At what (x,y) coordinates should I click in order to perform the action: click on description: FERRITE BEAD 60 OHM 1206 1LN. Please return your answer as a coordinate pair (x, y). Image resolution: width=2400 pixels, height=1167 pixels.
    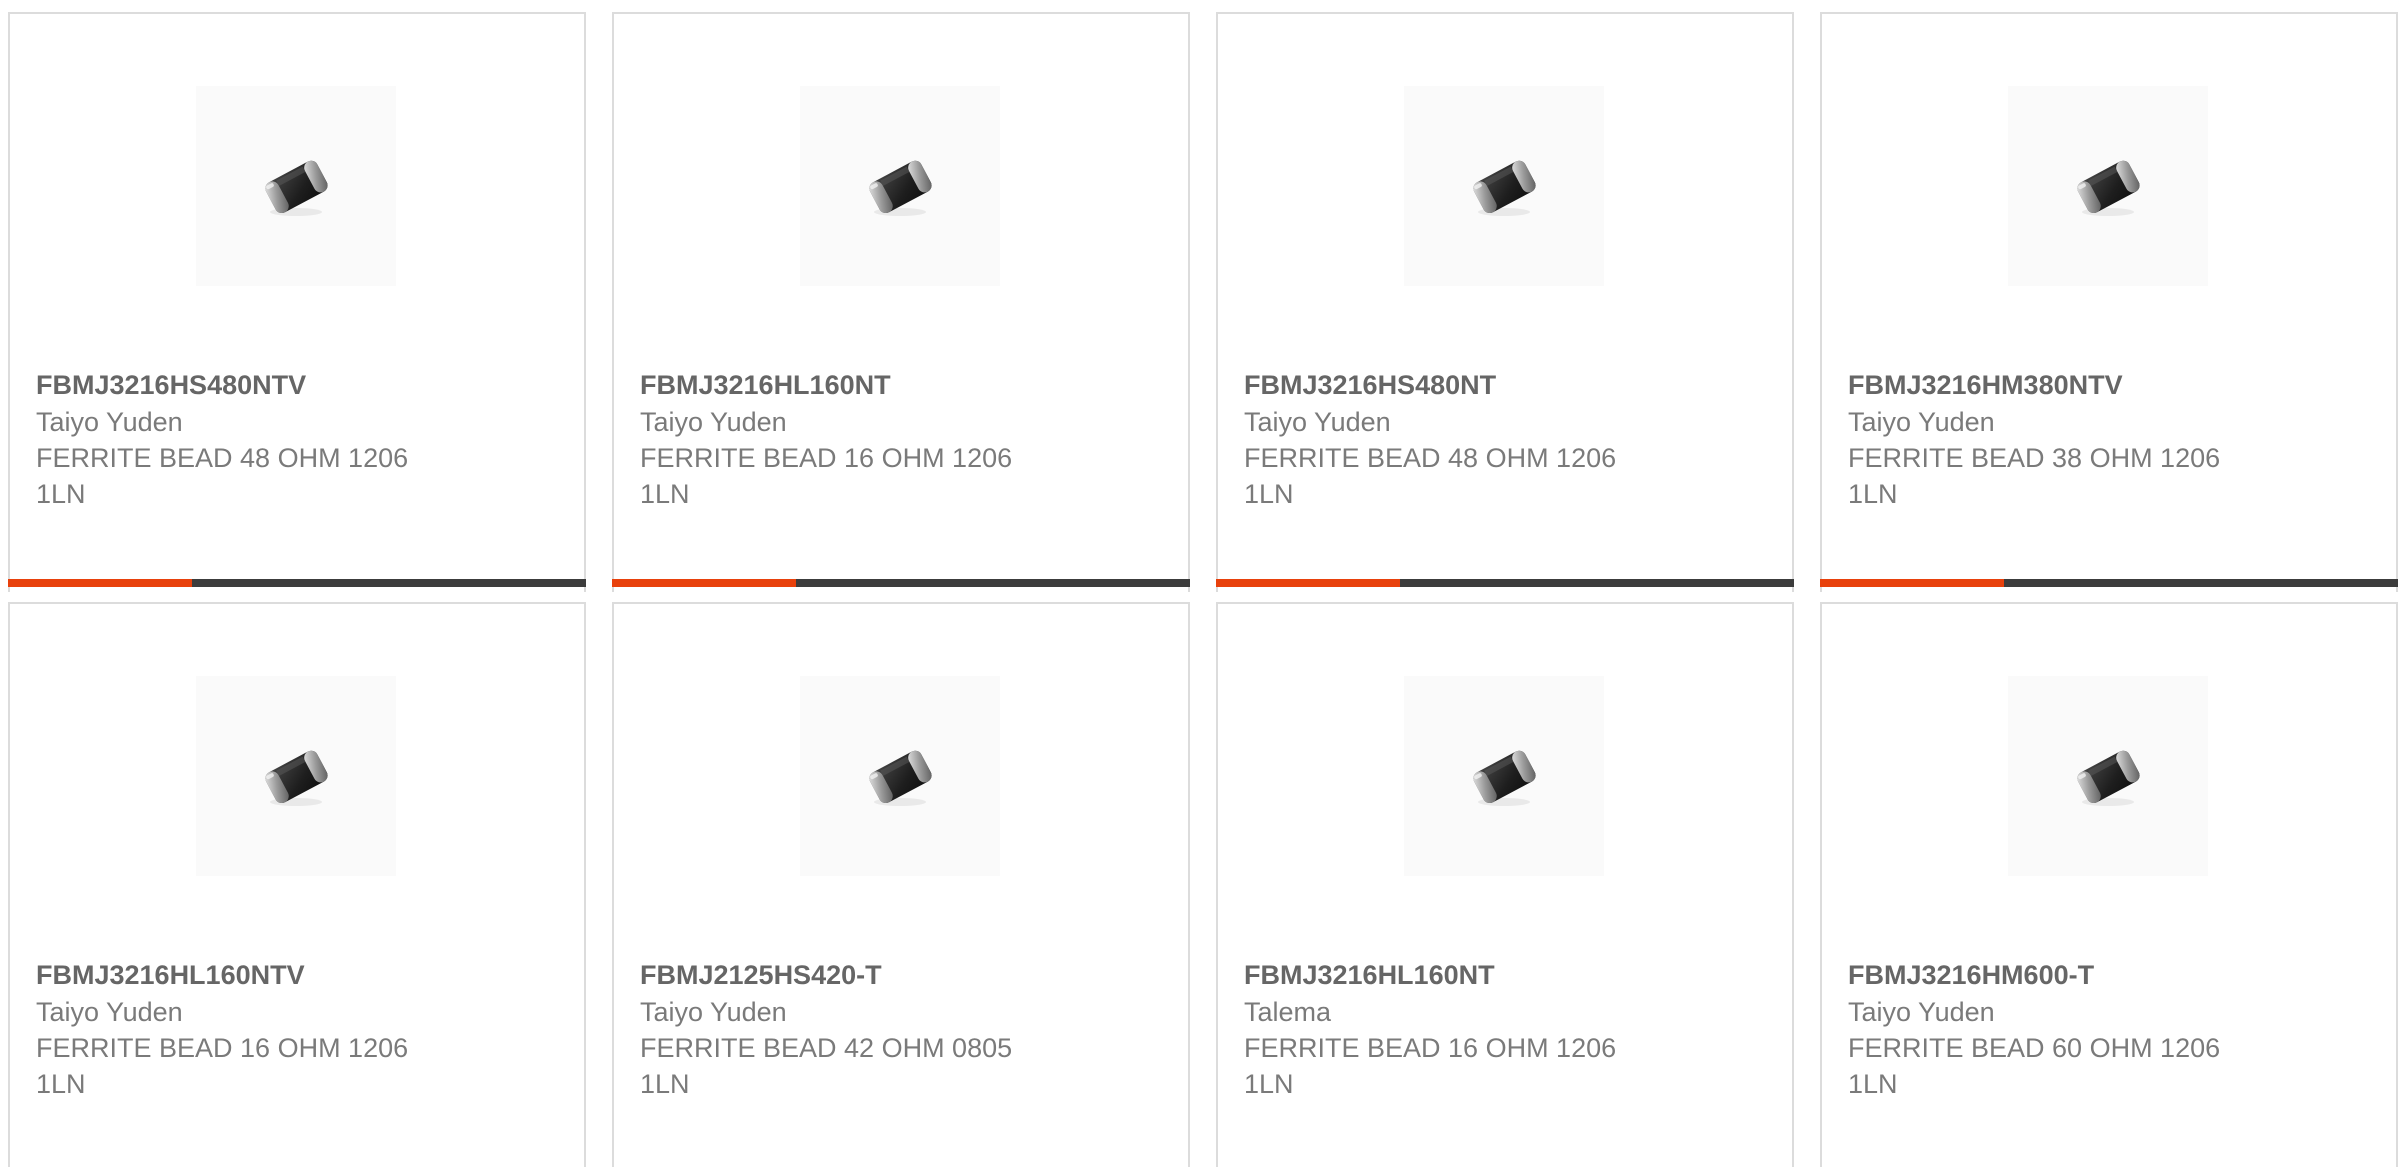
    Looking at the image, I should click on (2034, 1066).